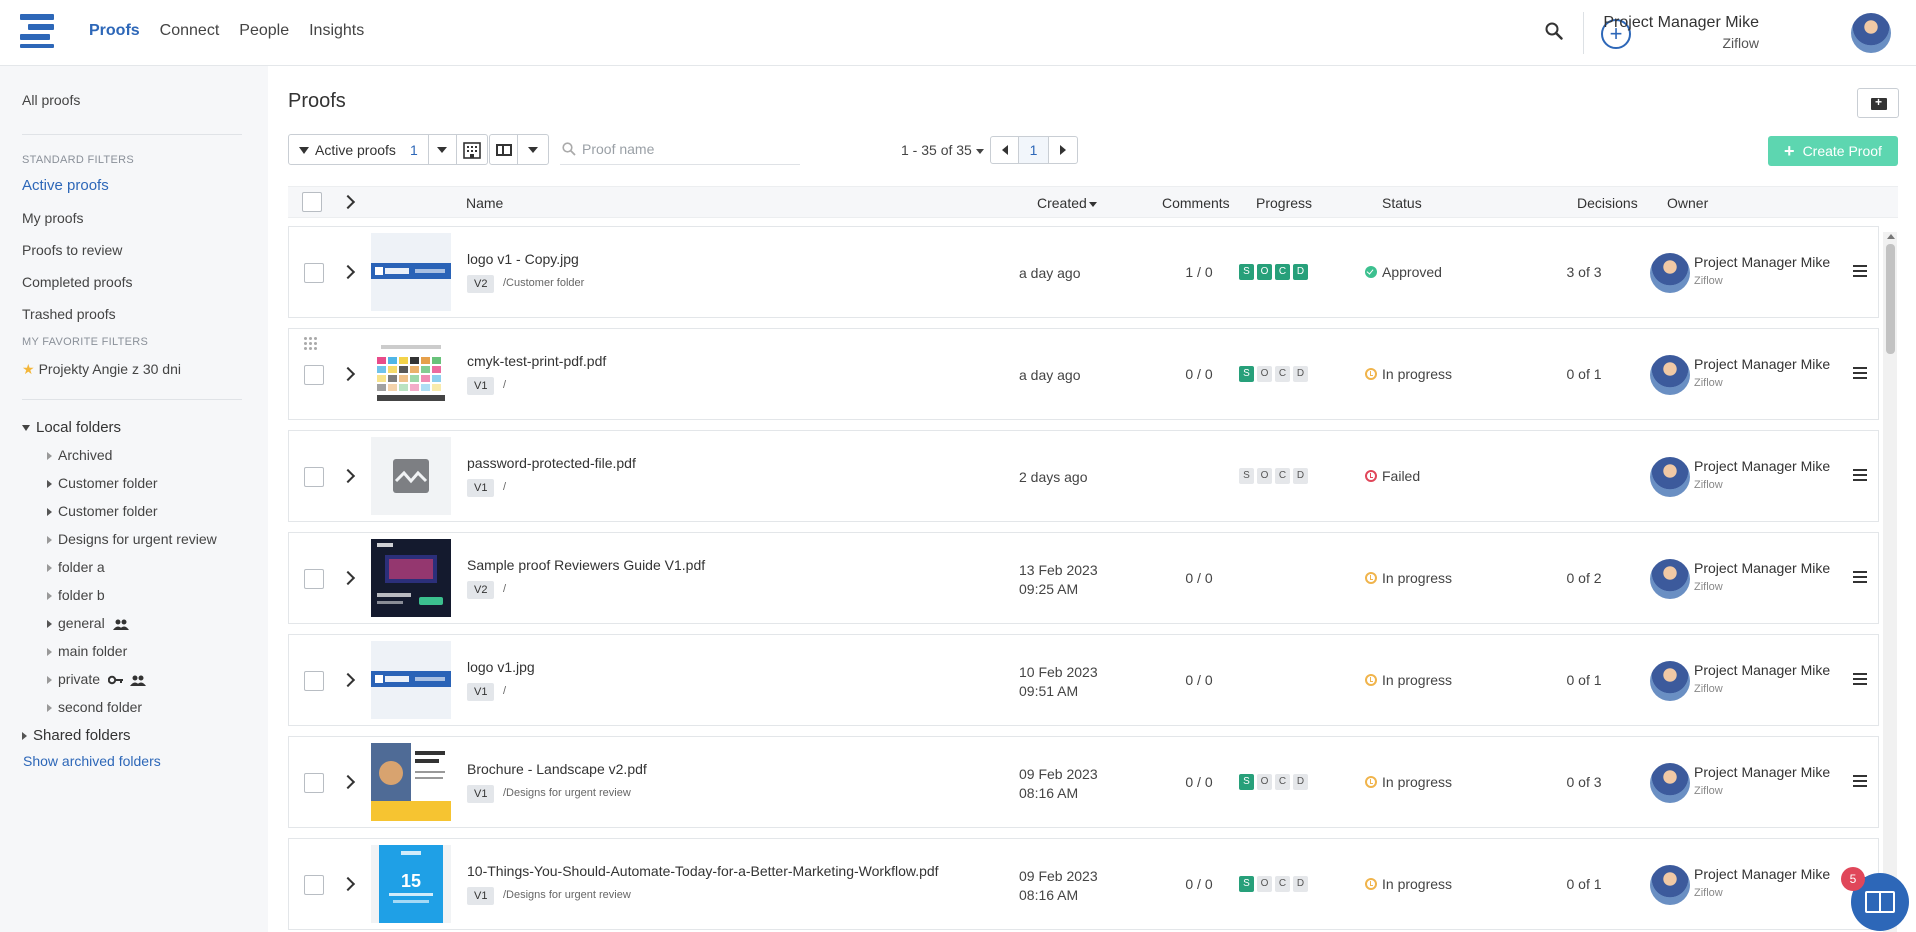 The image size is (1916, 932). Describe the element at coordinates (88, 623) in the screenshot. I see `folder-general: general` at that location.